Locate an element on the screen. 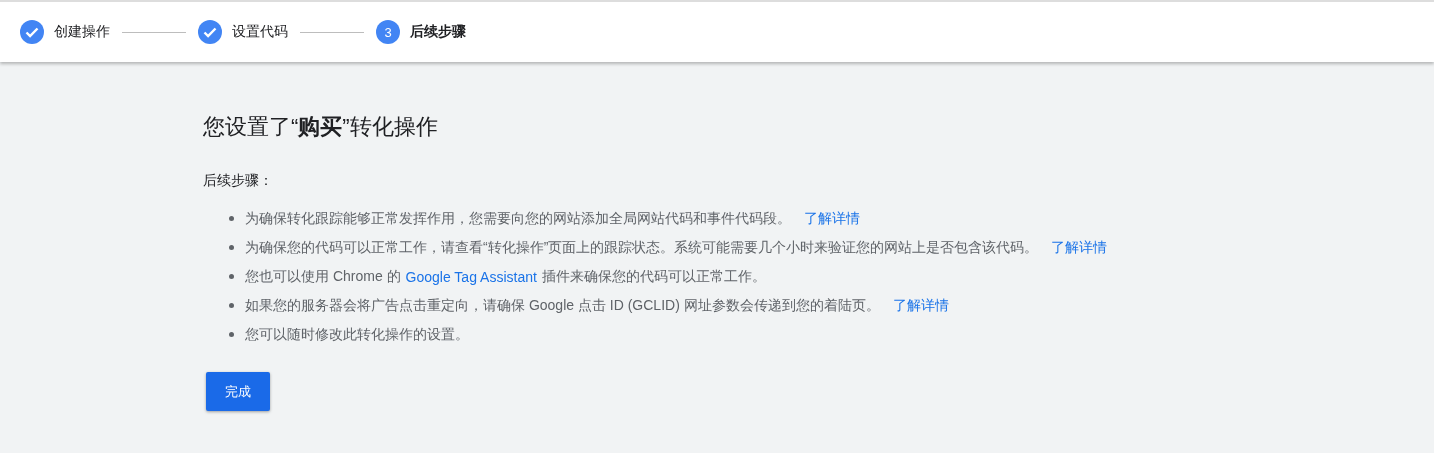 This screenshot has width=1434, height=453. bullet-text: 您也可以使用 Chrome 的 is located at coordinates (323, 276).